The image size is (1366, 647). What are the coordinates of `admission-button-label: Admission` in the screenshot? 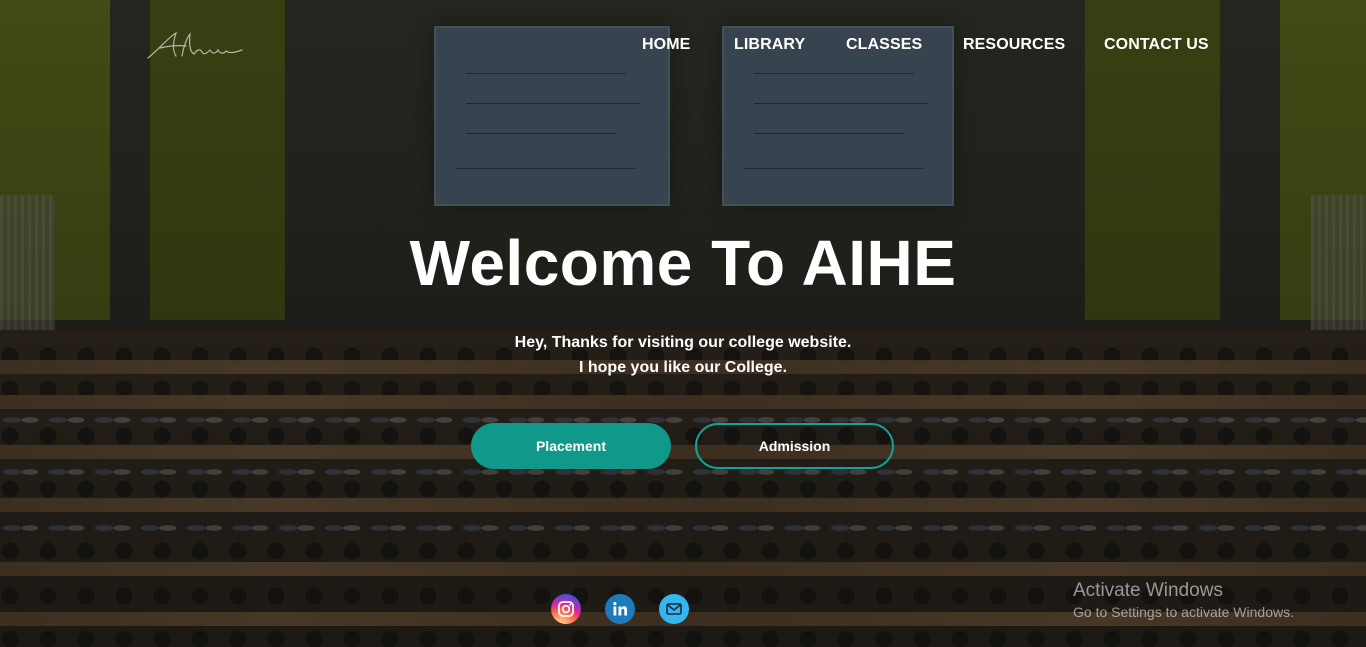 It's located at (794, 446).